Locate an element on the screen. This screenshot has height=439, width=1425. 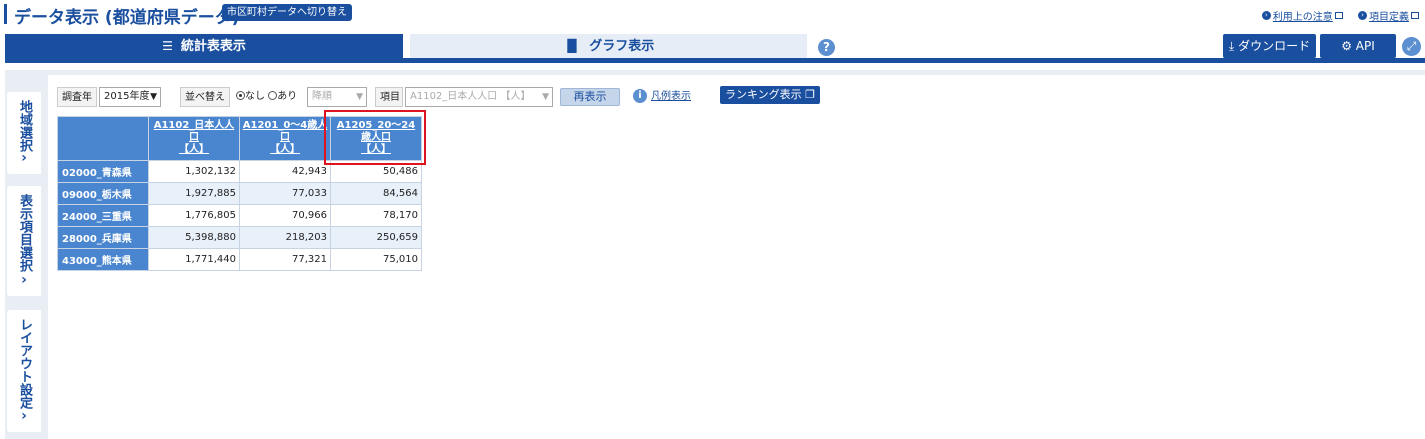
year-select: 2015年度 ▼ is located at coordinates (130, 97).